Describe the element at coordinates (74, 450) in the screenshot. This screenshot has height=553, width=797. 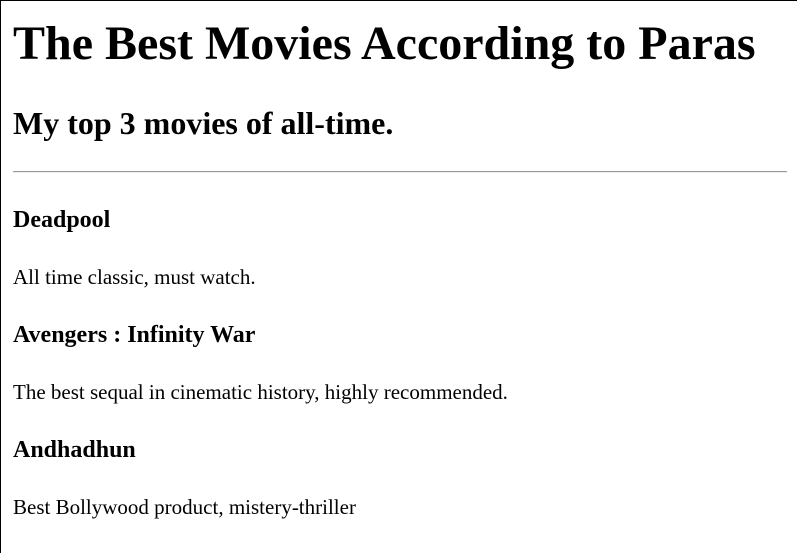
I see `movie-title-andhadhun: Andhadhun` at that location.